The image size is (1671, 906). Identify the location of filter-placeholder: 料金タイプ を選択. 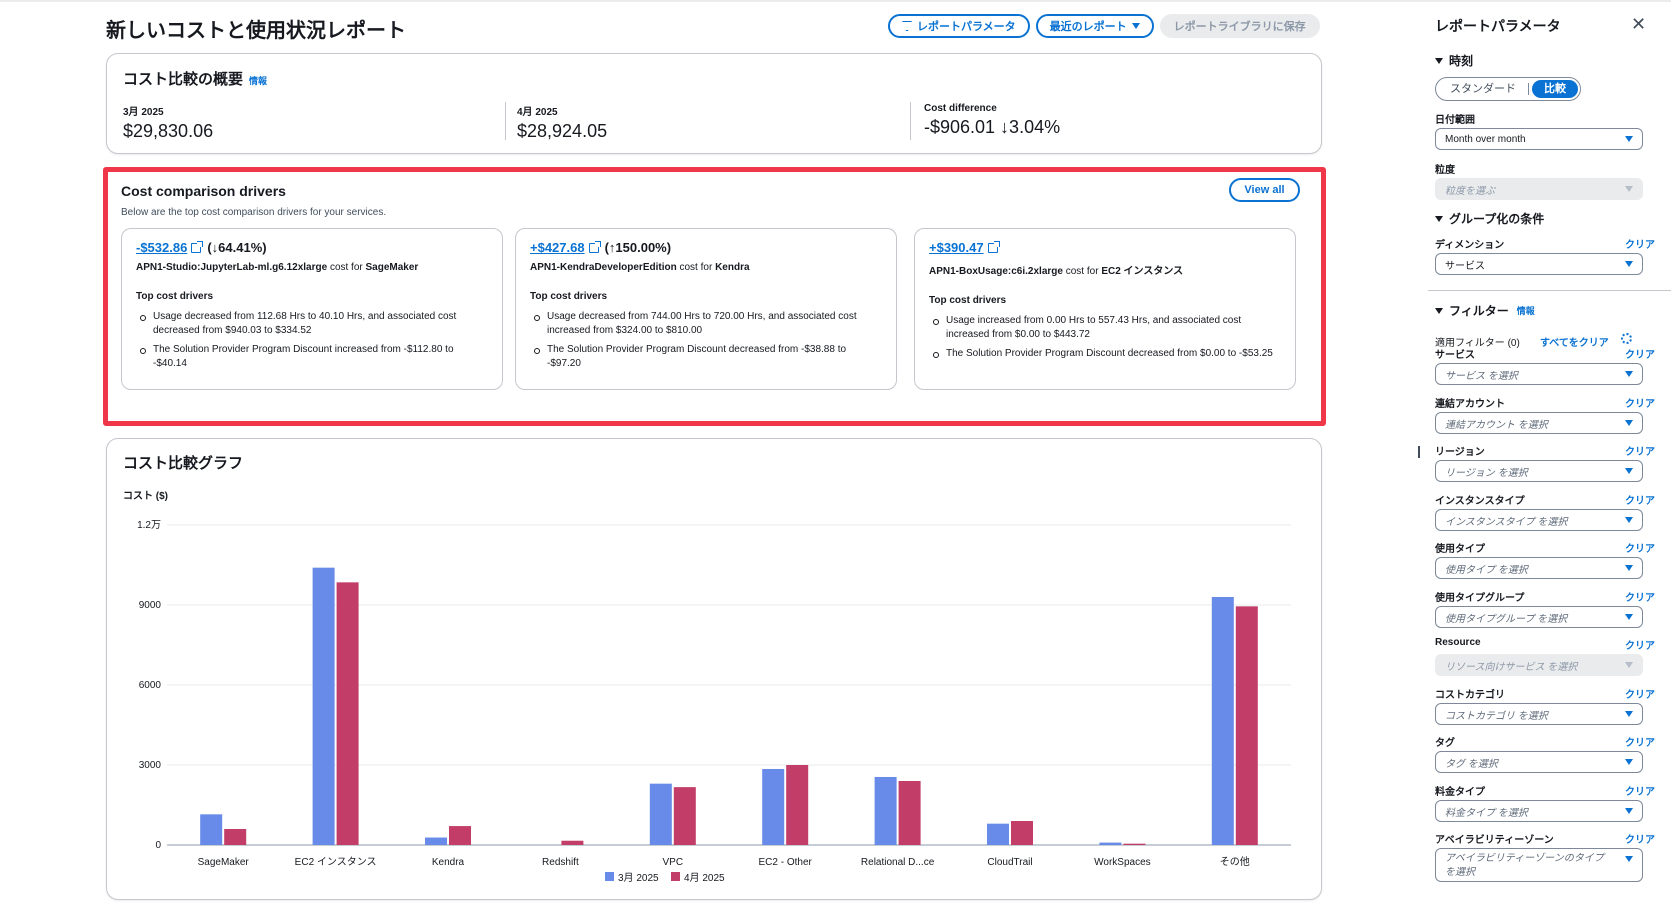
(1486, 813).